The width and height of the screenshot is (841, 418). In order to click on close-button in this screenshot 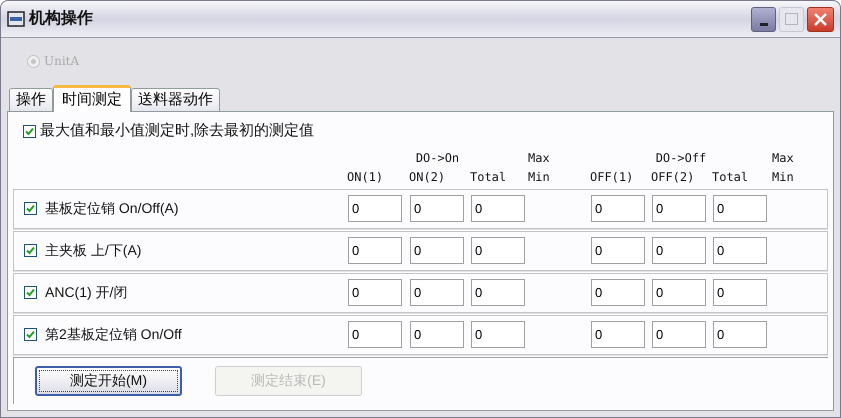, I will do `click(820, 19)`.